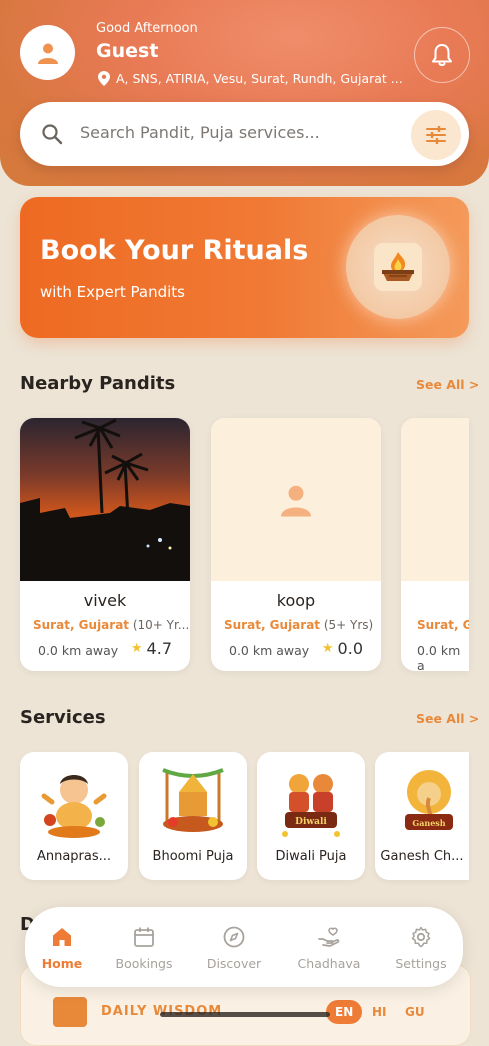 The image size is (489, 1046). I want to click on book-rituals-banner: Book Your Rituals with Expert Pandits, so click(244, 267).